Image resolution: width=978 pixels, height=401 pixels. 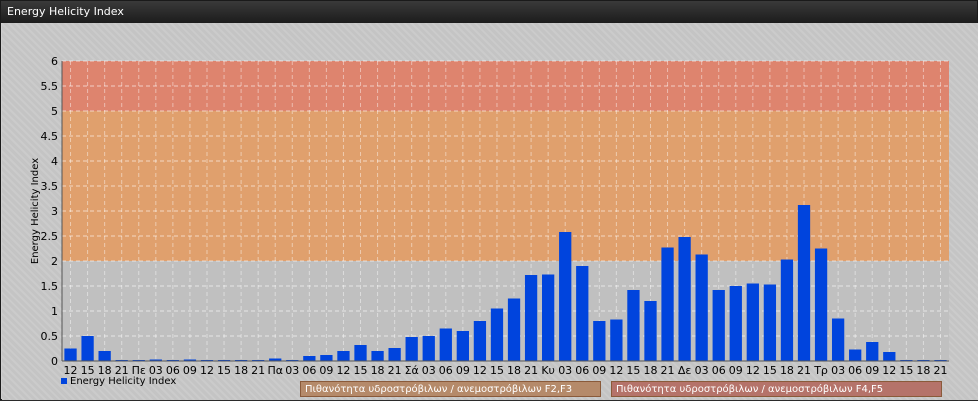 I want to click on x-tick-label: Κυ, so click(x=548, y=370).